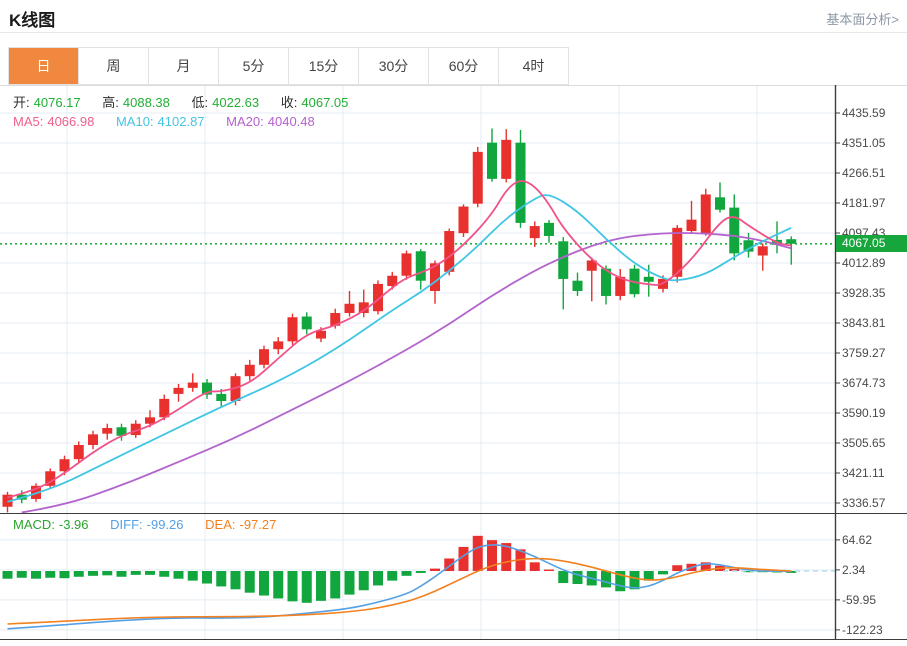  I want to click on svg-text: -122.23, so click(862, 630).